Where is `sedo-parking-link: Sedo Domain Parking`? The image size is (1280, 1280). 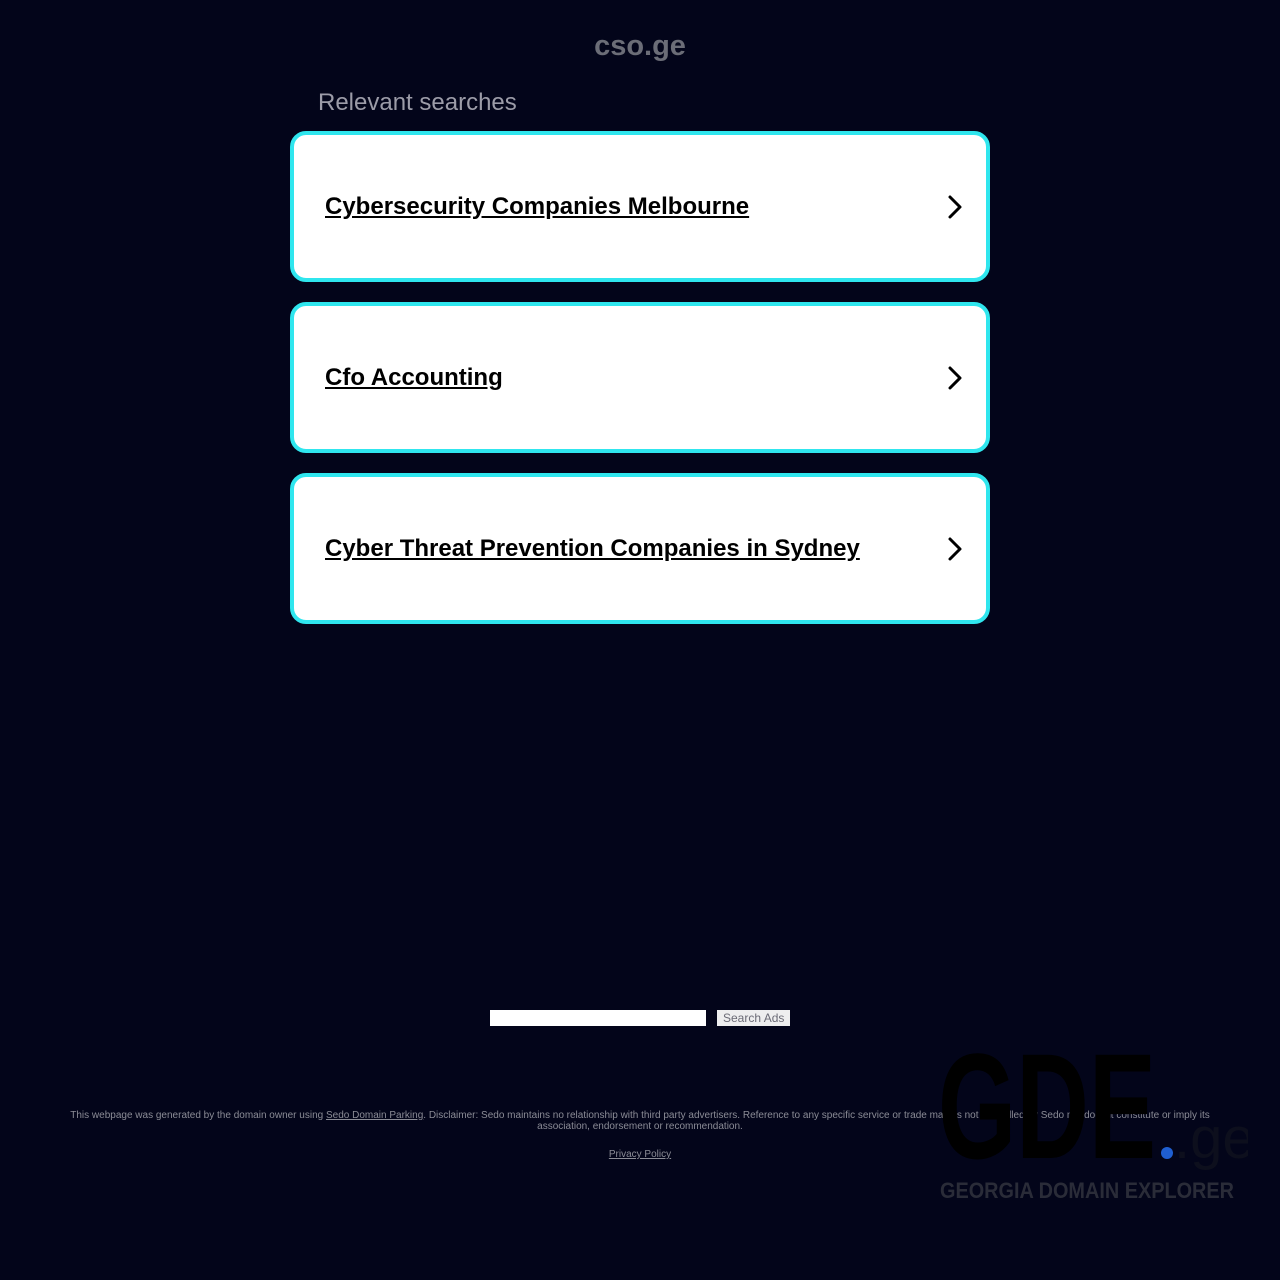
sedo-parking-link: Sedo Domain Parking is located at coordinates (374, 1115).